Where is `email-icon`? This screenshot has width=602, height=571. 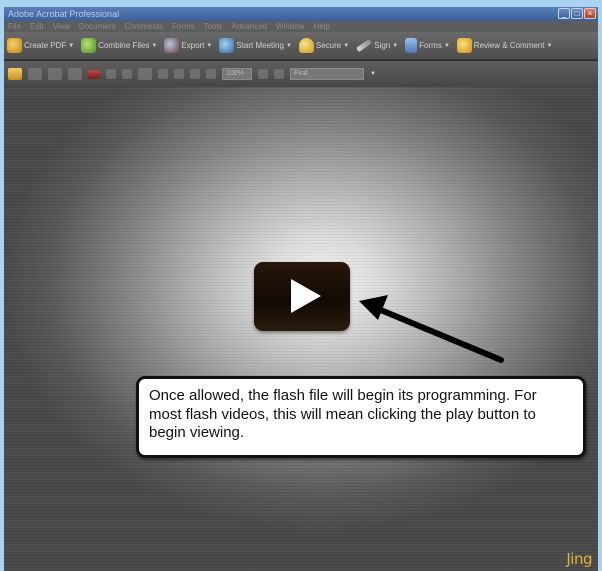 email-icon is located at coordinates (75, 74).